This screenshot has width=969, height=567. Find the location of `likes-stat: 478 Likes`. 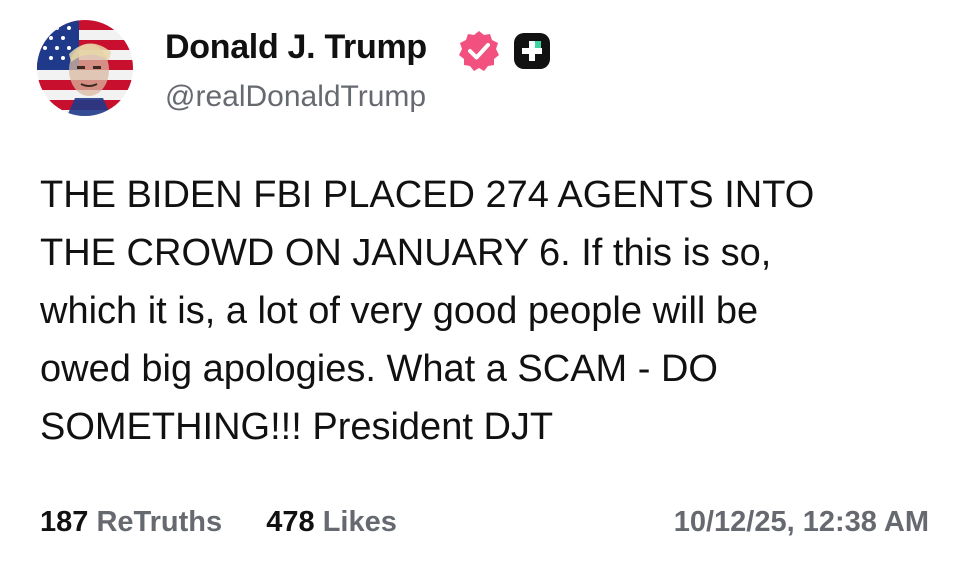

likes-stat: 478 Likes is located at coordinates (331, 522).